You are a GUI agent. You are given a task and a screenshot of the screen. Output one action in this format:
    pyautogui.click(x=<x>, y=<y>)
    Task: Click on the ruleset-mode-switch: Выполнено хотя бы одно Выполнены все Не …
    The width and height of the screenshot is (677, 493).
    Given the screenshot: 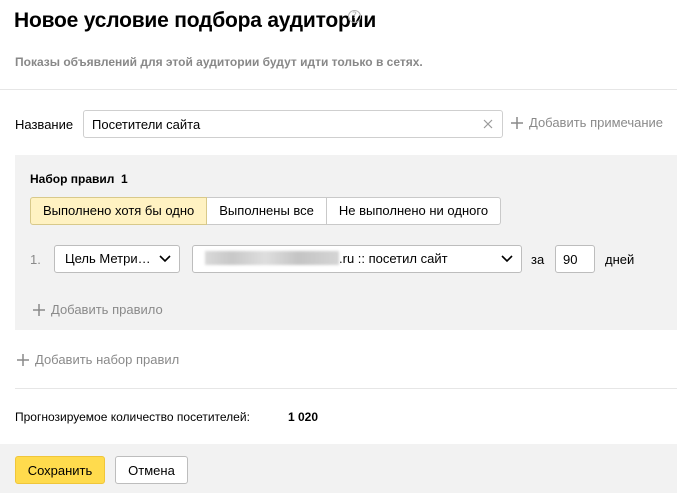 What is the action you would take?
    pyautogui.click(x=266, y=211)
    